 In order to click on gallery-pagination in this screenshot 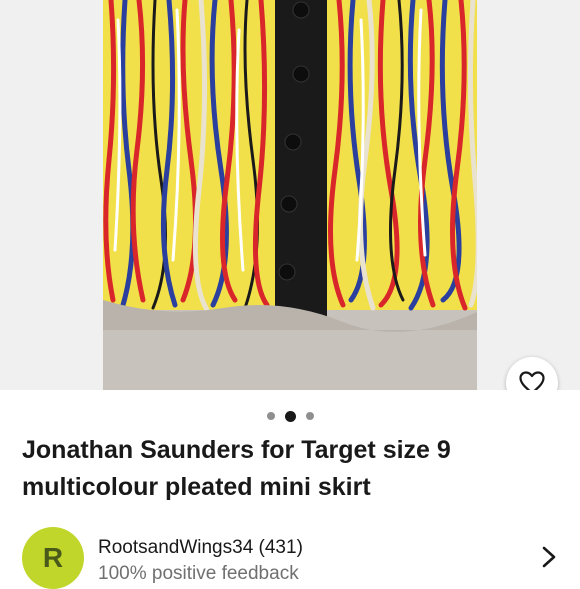, I will do `click(290, 416)`.